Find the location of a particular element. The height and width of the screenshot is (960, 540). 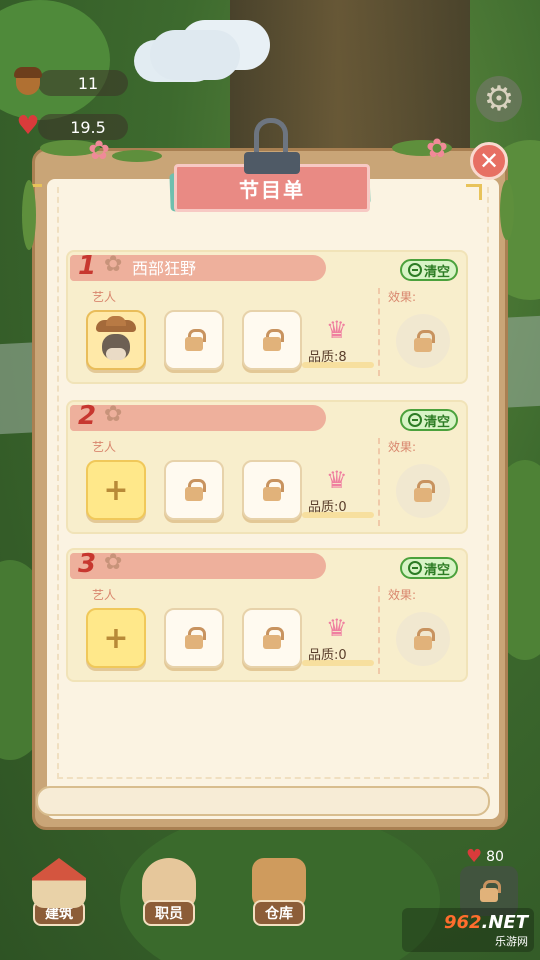

acorn-icon is located at coordinates (28, 81).